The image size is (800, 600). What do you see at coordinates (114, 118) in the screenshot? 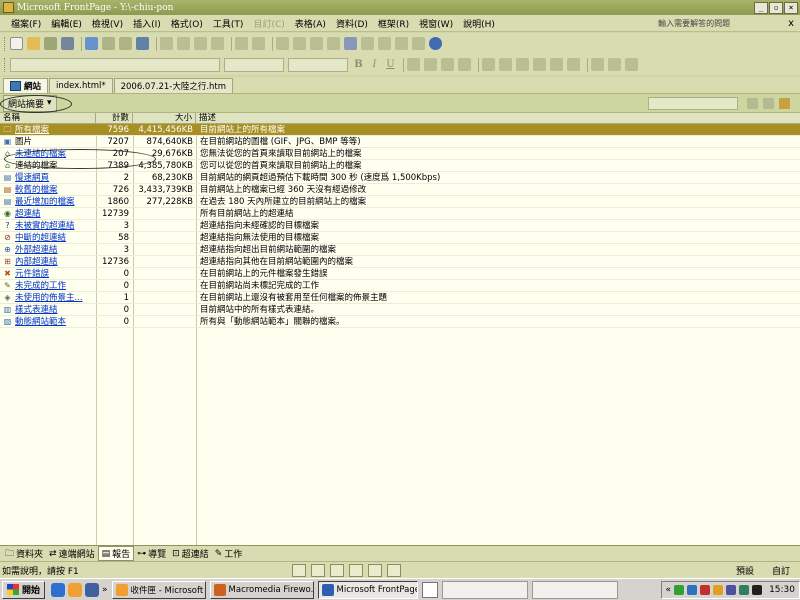
I see `column-count-header: 計數` at bounding box center [114, 118].